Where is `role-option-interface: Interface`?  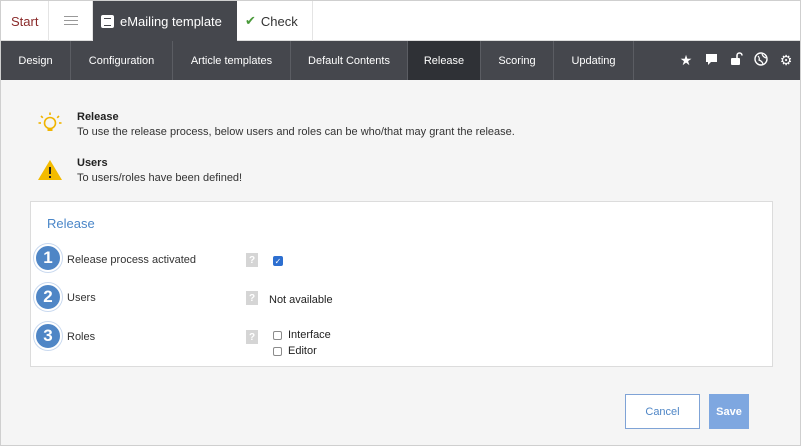 role-option-interface: Interface is located at coordinates (302, 335).